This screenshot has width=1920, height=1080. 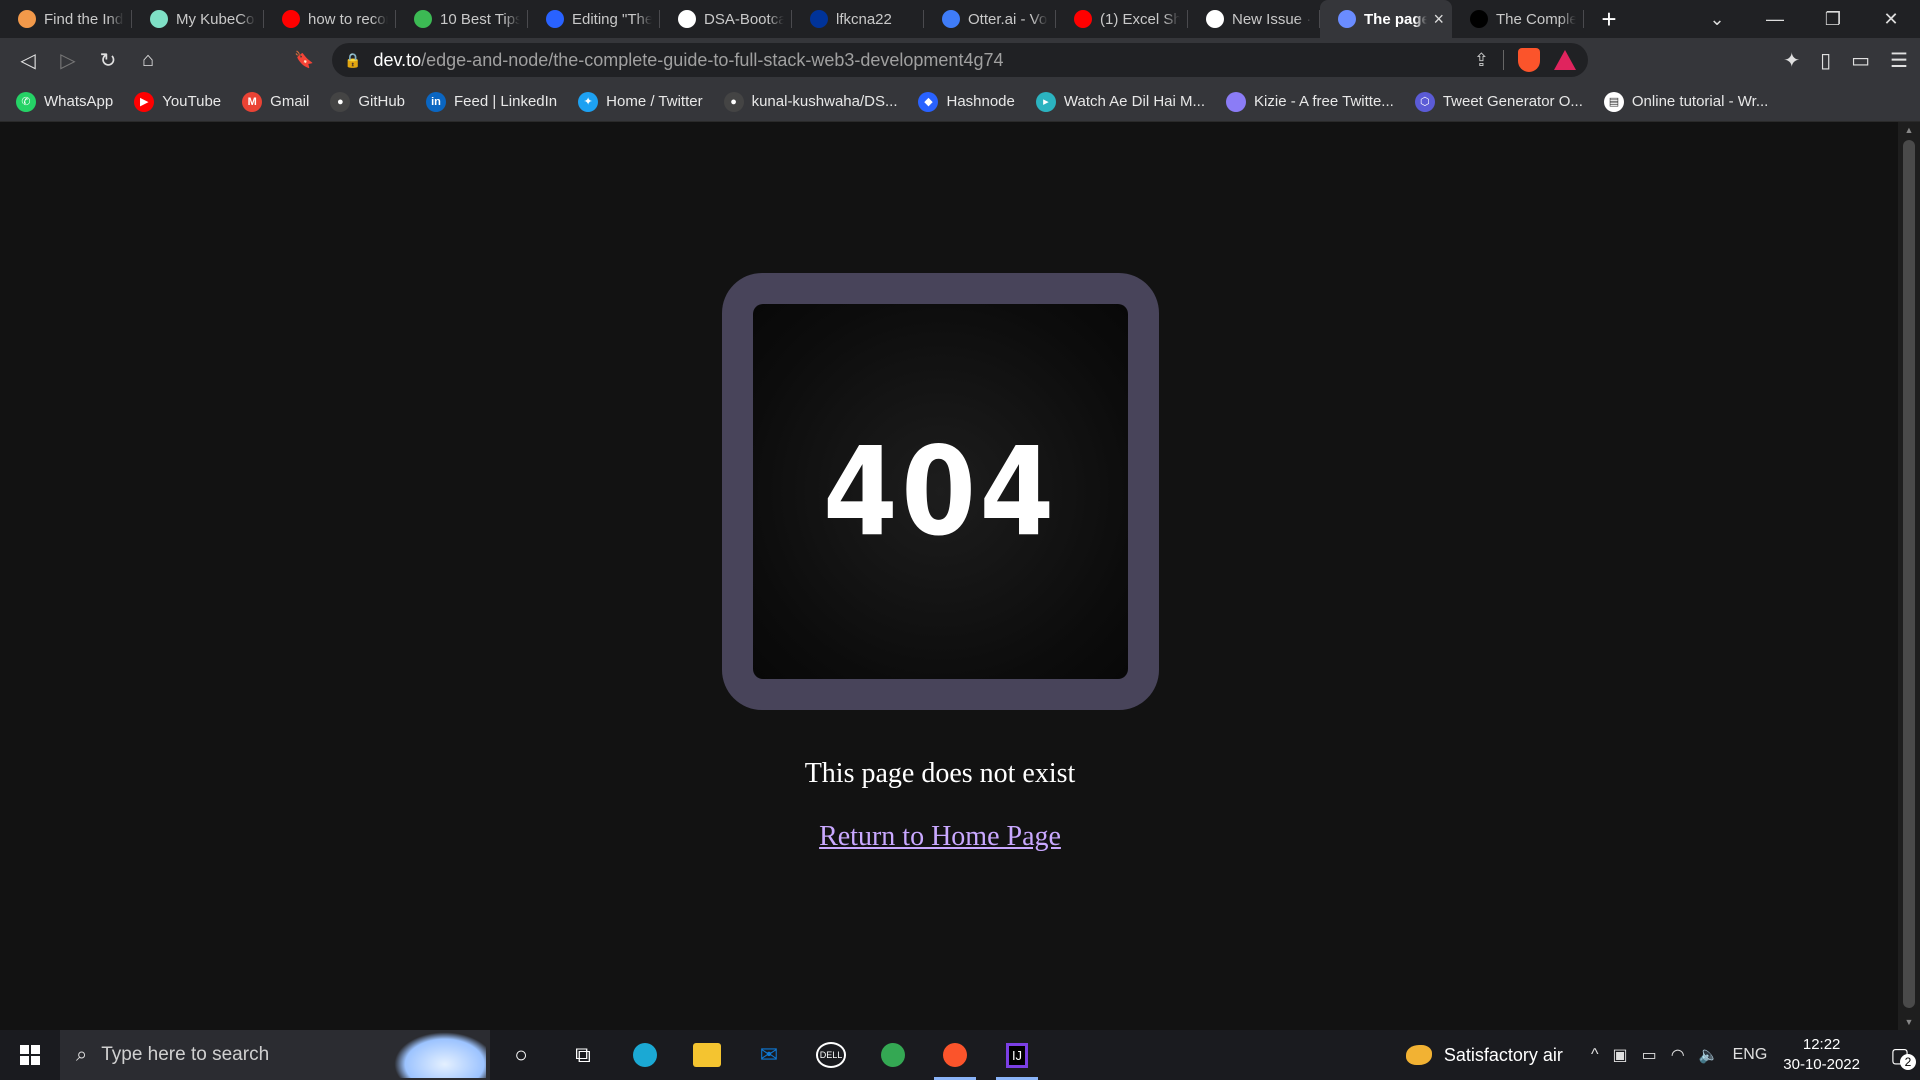 What do you see at coordinates (148, 60) in the screenshot?
I see `home-button: ⌂` at bounding box center [148, 60].